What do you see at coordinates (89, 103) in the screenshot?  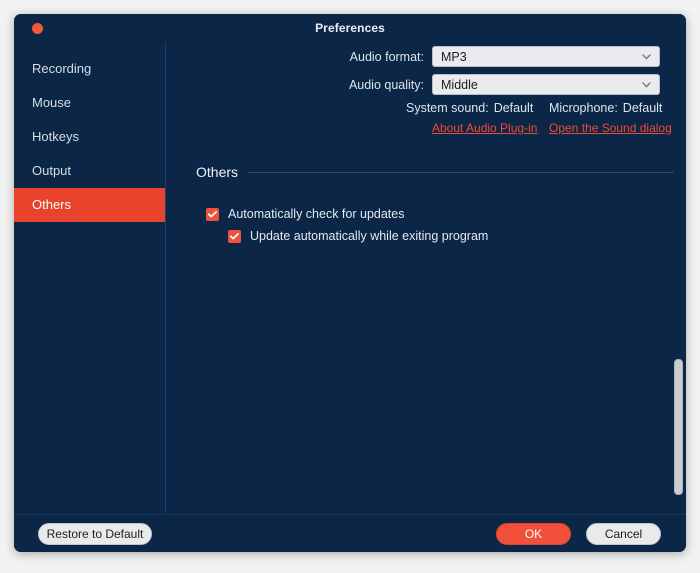 I see `sidebar-item-mouse: Mouse` at bounding box center [89, 103].